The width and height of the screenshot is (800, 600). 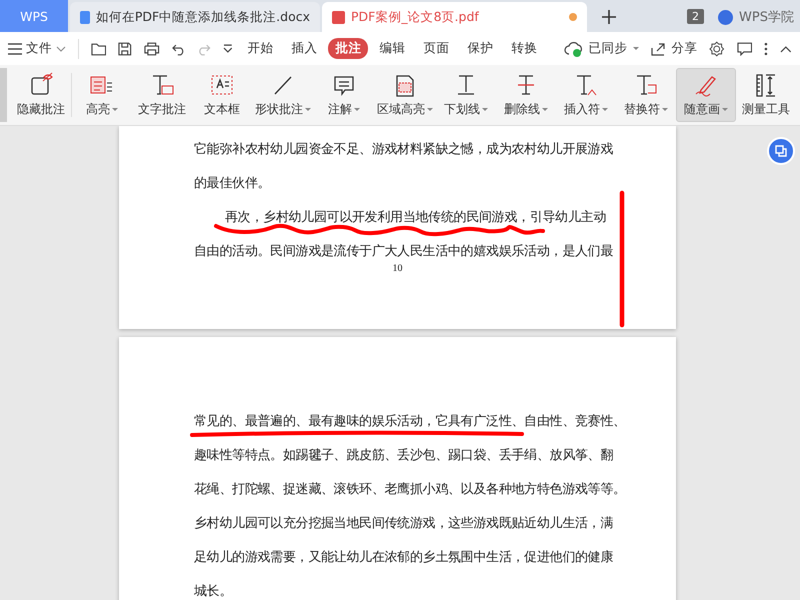 What do you see at coordinates (222, 95) in the screenshot?
I see `ribbon-button: 文本框` at bounding box center [222, 95].